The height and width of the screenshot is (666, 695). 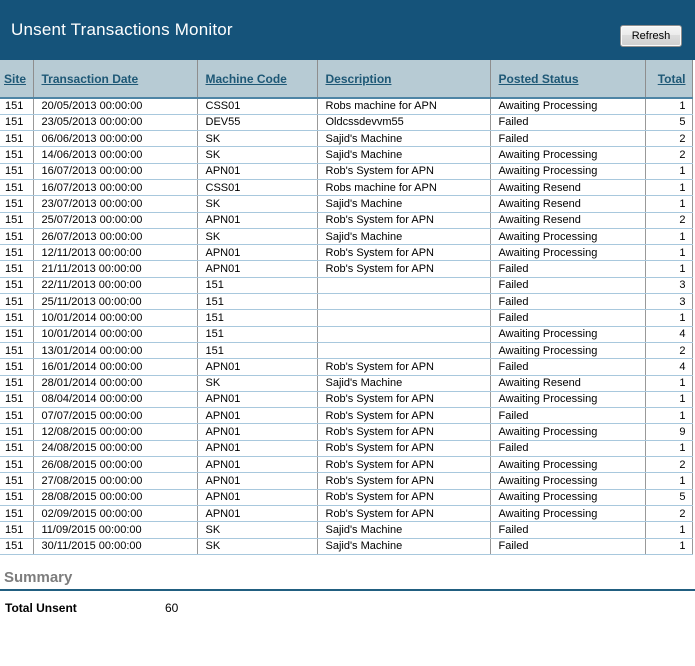 What do you see at coordinates (347, 589) in the screenshot?
I see `summary-divider` at bounding box center [347, 589].